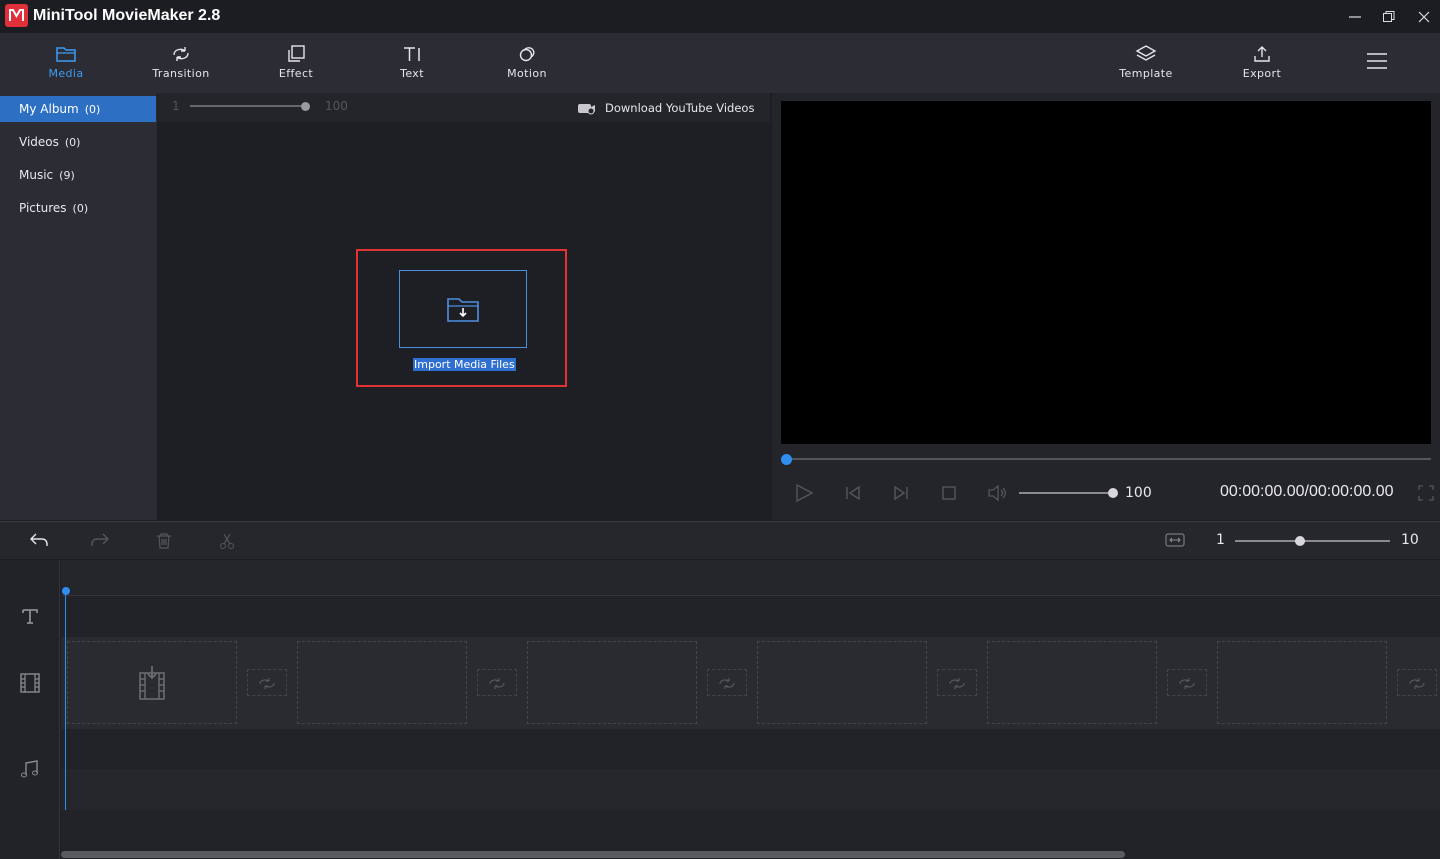 The height and width of the screenshot is (859, 1440). I want to click on playback-progress-bar, so click(1109, 459).